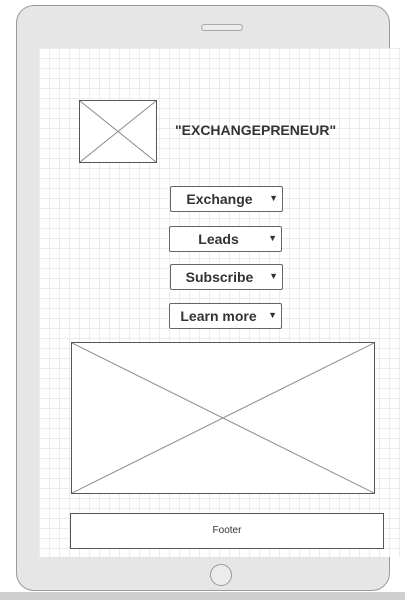 This screenshot has width=405, height=600. I want to click on learn-more-dropdown: Learn more ▼, so click(225, 316).